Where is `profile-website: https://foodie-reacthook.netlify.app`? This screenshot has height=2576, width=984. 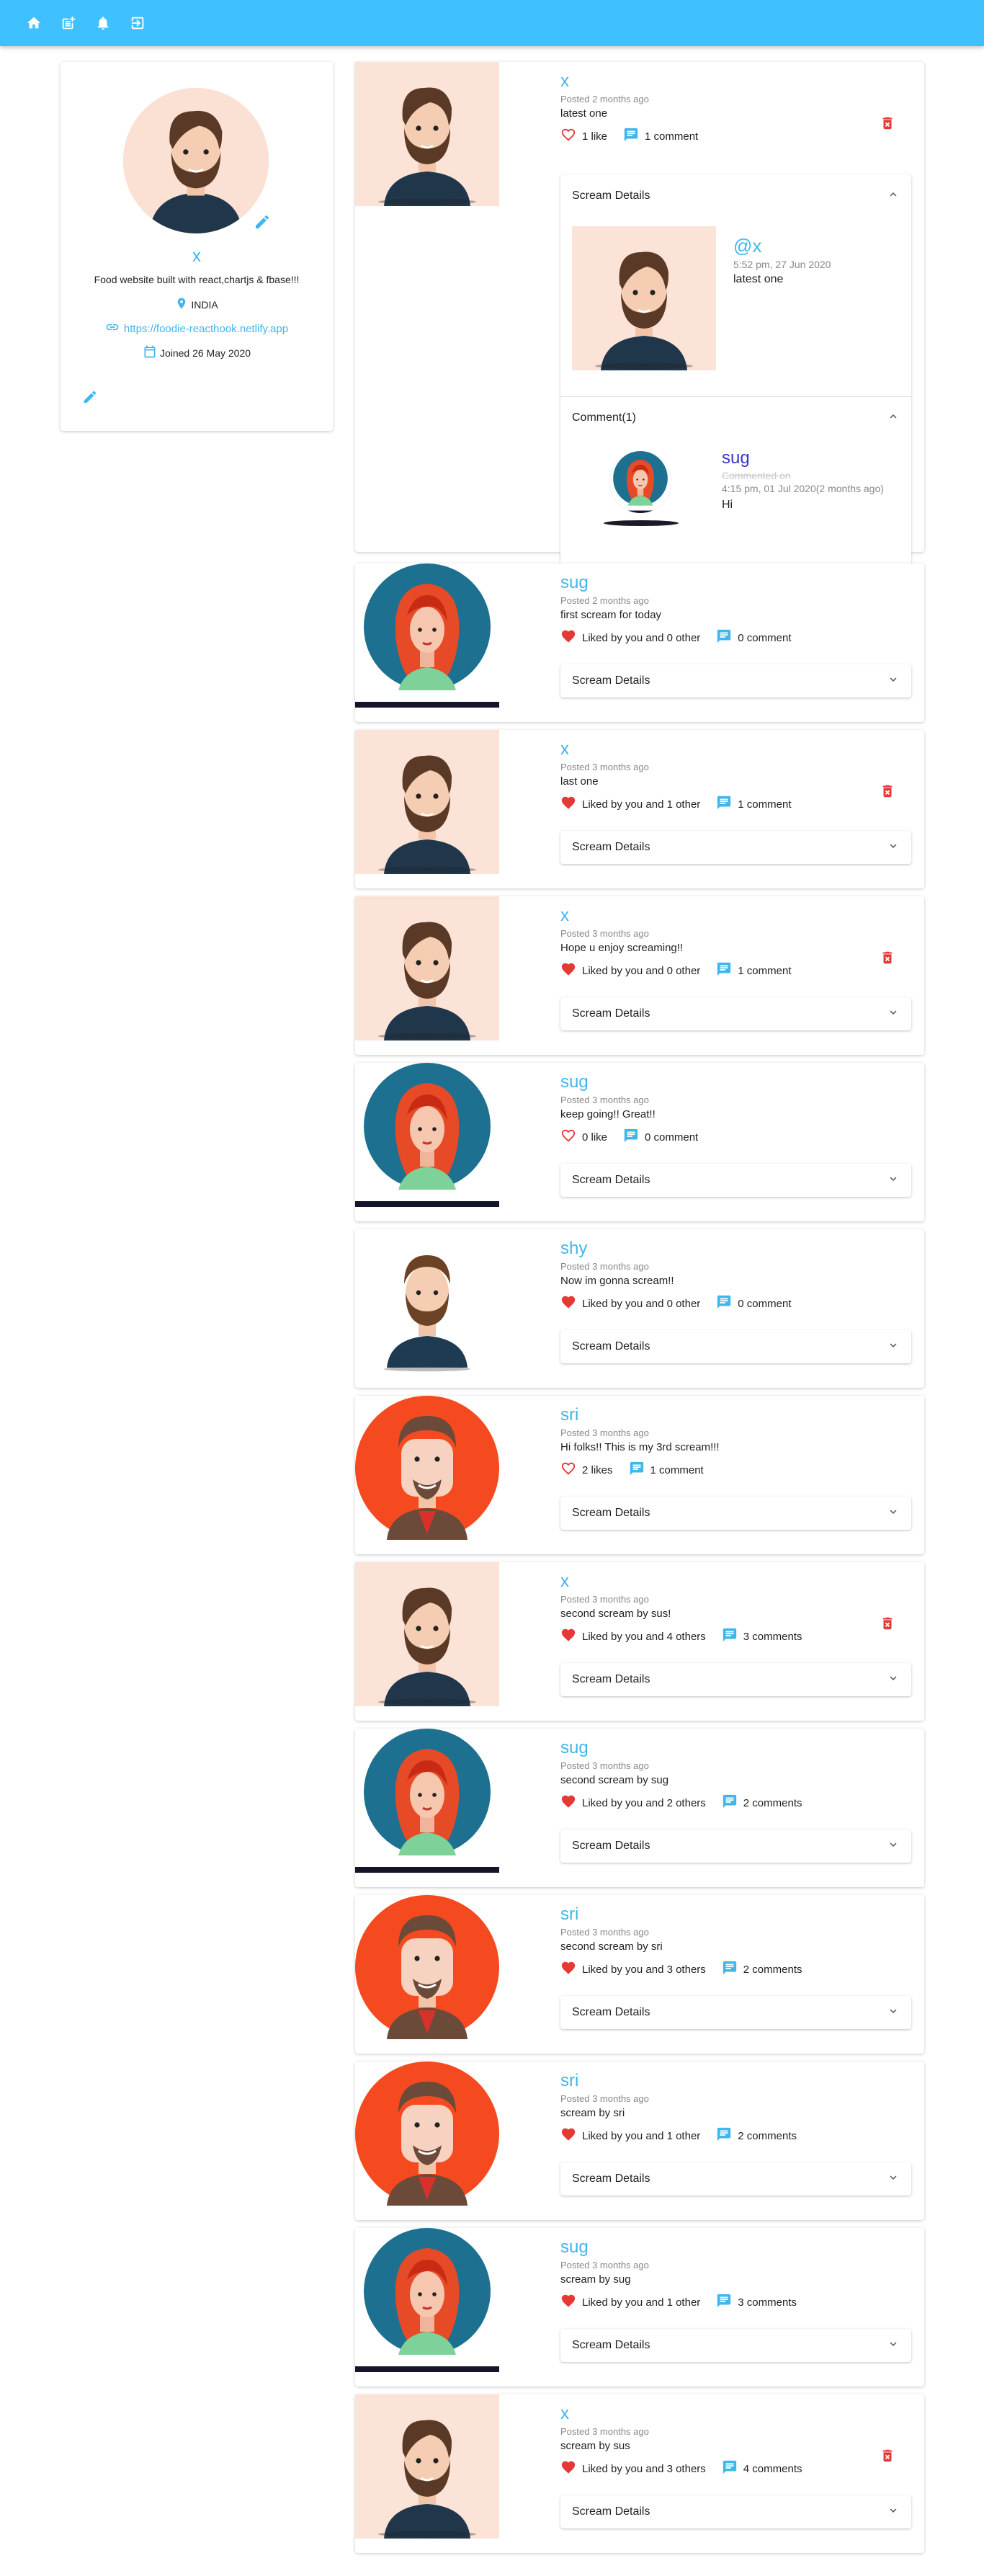 profile-website: https://foodie-reacthook.netlify.app is located at coordinates (197, 328).